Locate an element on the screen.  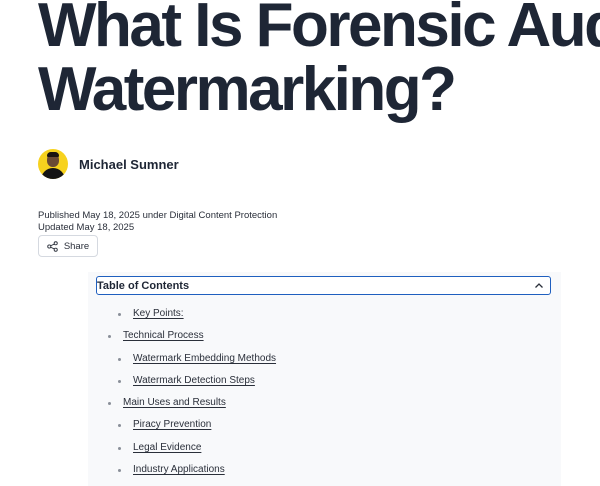
share-button: Share is located at coordinates (68, 246).